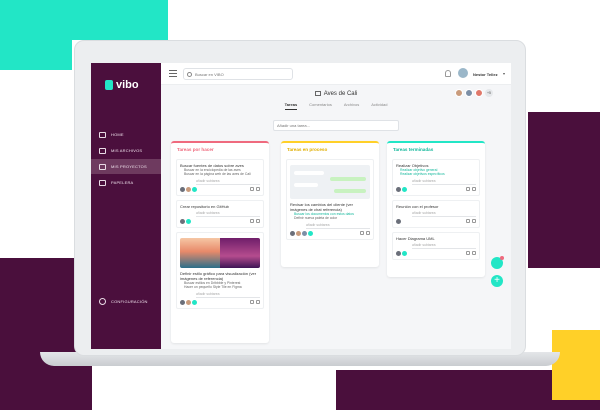 Image resolution: width=600 pixels, height=410 pixels. What do you see at coordinates (102, 150) in the screenshot?
I see `file-icon` at bounding box center [102, 150].